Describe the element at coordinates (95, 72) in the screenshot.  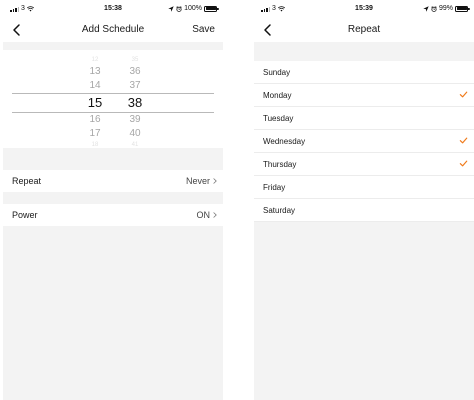
I see `hour-option: 13` at that location.